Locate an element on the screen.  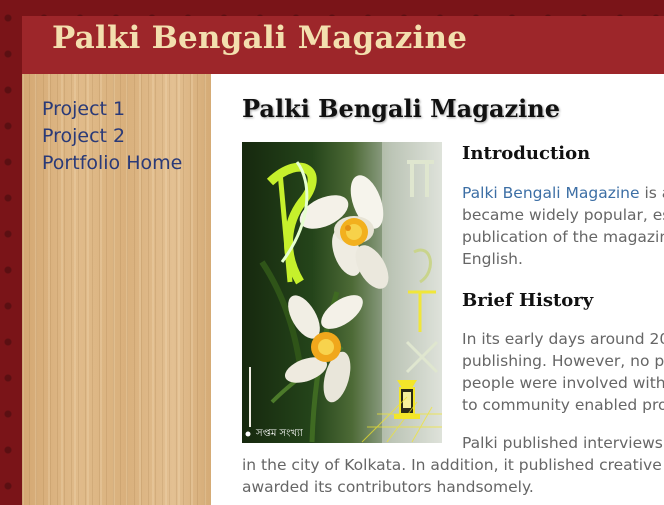
nav-link-portfolio-home: Portfolio Home is located at coordinates (112, 163).